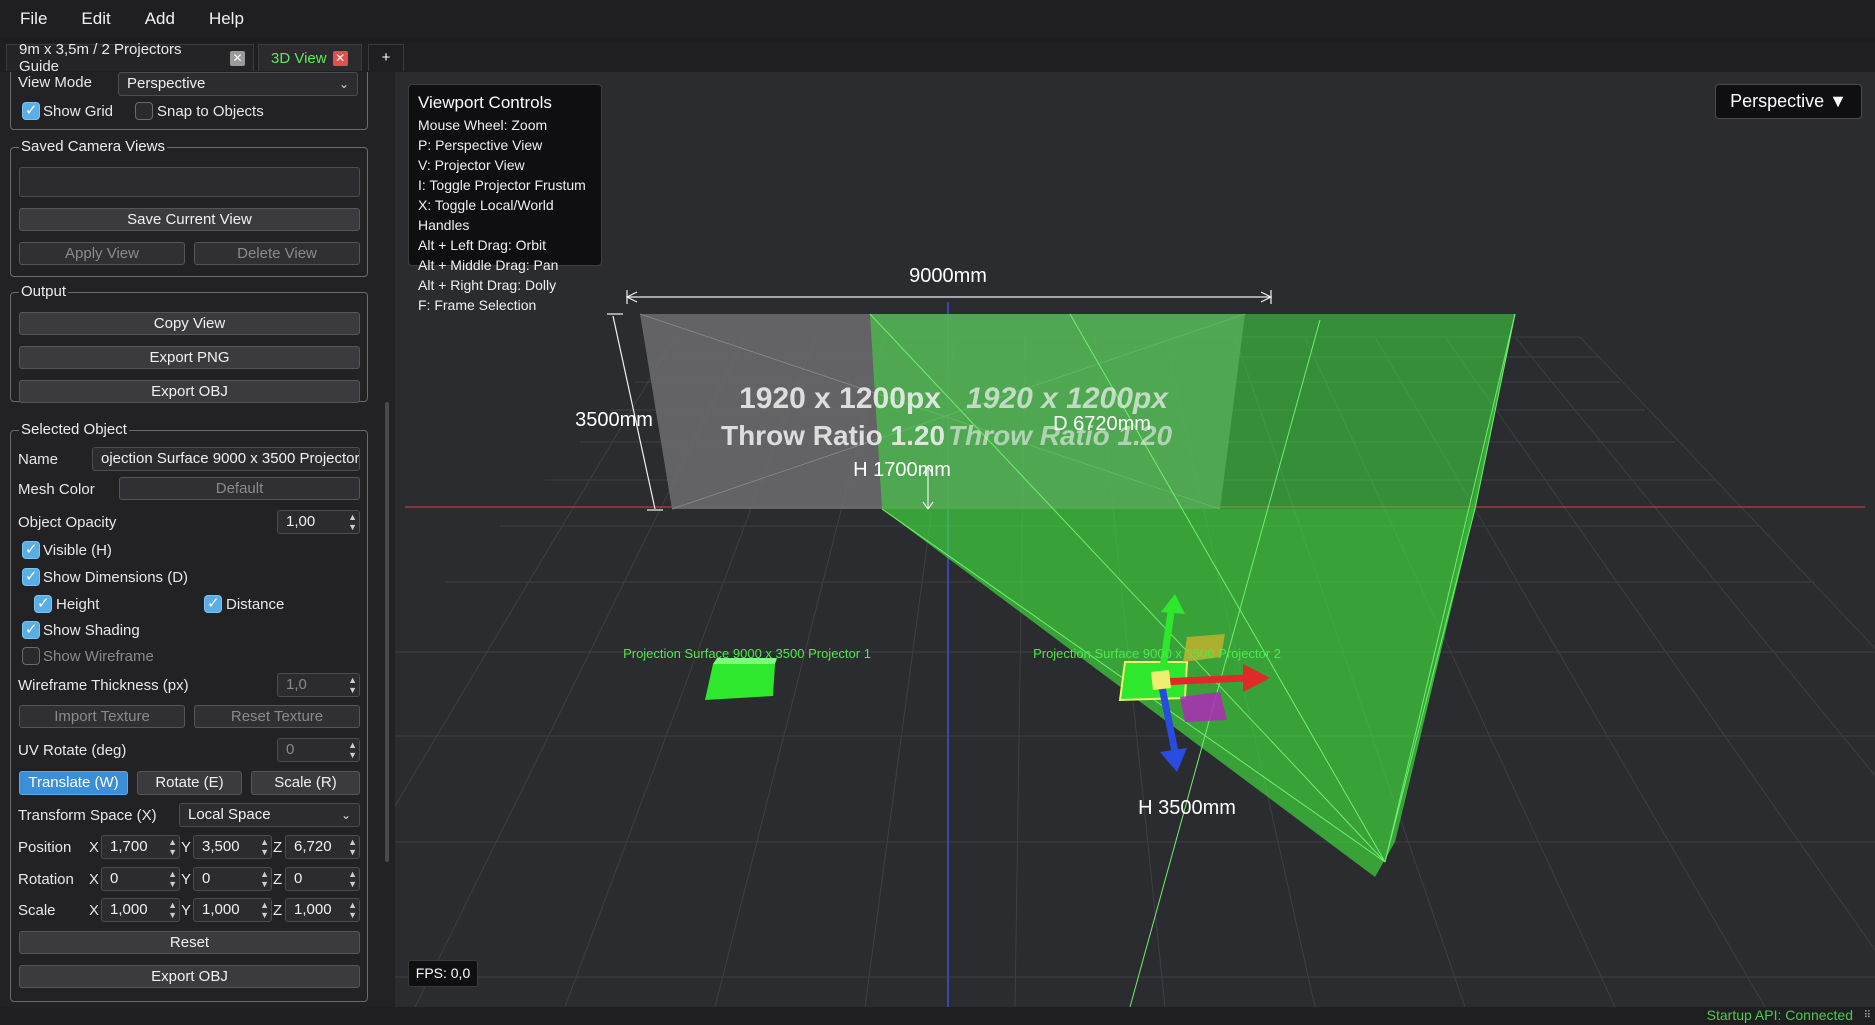 The image size is (1875, 1025). Describe the element at coordinates (67, 522) in the screenshot. I see `opacity-label: Object Opacity` at that location.